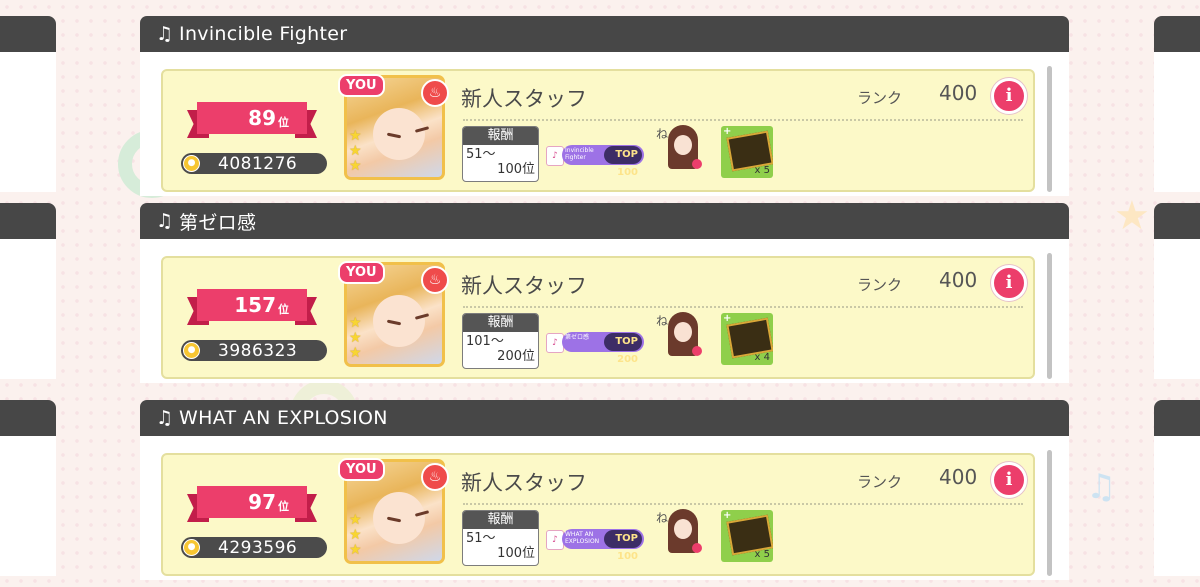 The image size is (1200, 587). I want to click on score-value: 4081276, so click(258, 163).